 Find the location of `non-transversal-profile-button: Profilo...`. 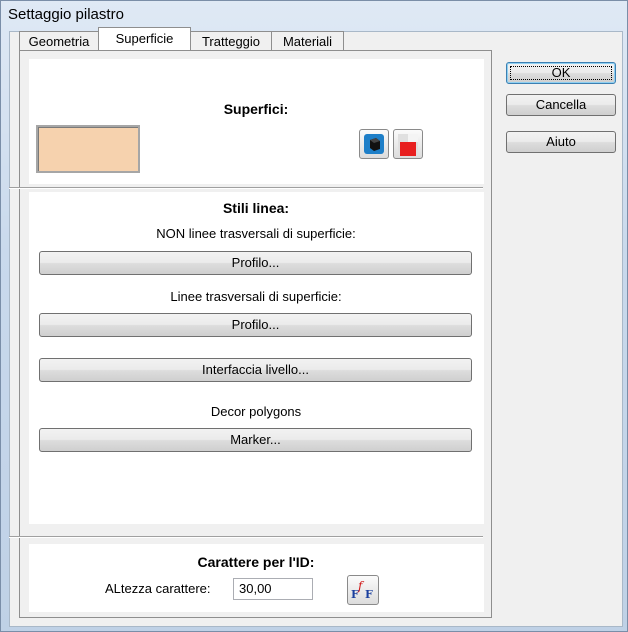

non-transversal-profile-button: Profilo... is located at coordinates (255, 263).